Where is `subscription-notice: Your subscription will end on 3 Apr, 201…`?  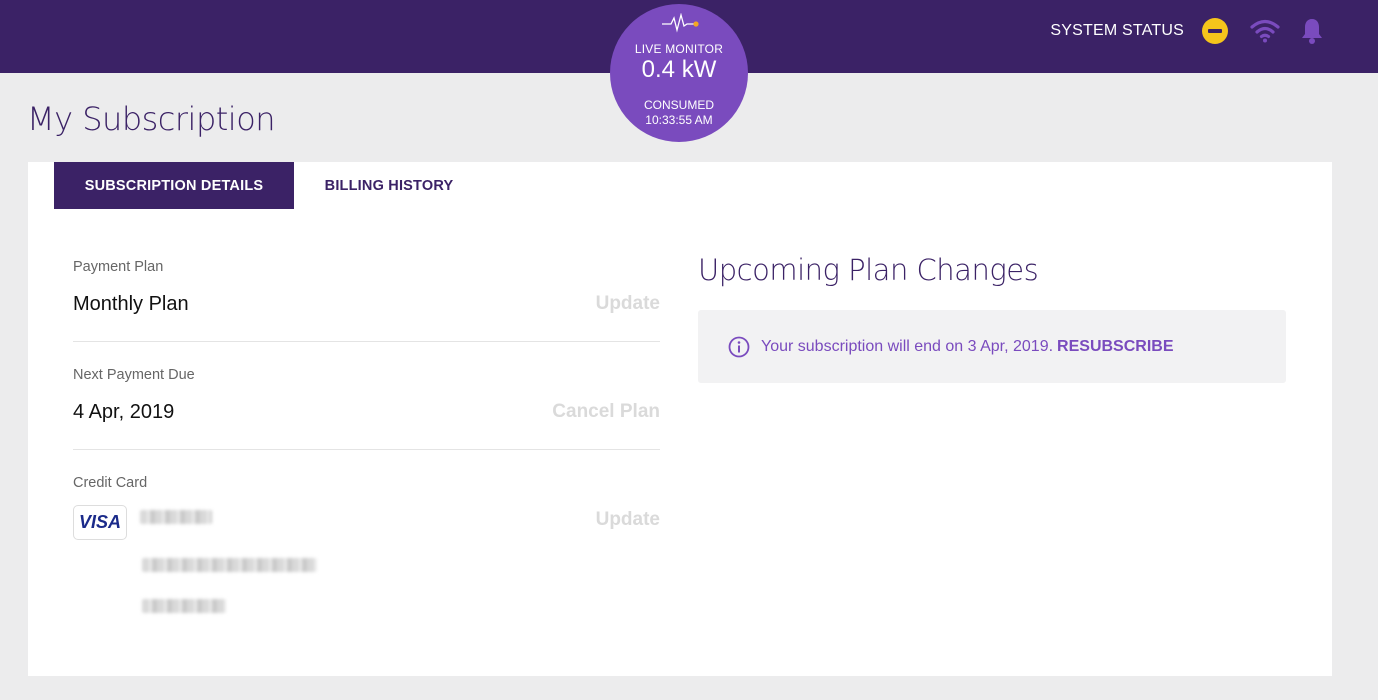 subscription-notice: Your subscription will end on 3 Apr, 201… is located at coordinates (992, 346).